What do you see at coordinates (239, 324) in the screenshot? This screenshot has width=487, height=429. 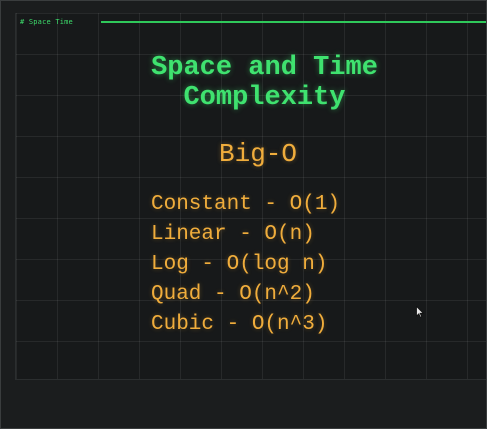 I see `list-item-cubic: Cubic - O(n^3)` at bounding box center [239, 324].